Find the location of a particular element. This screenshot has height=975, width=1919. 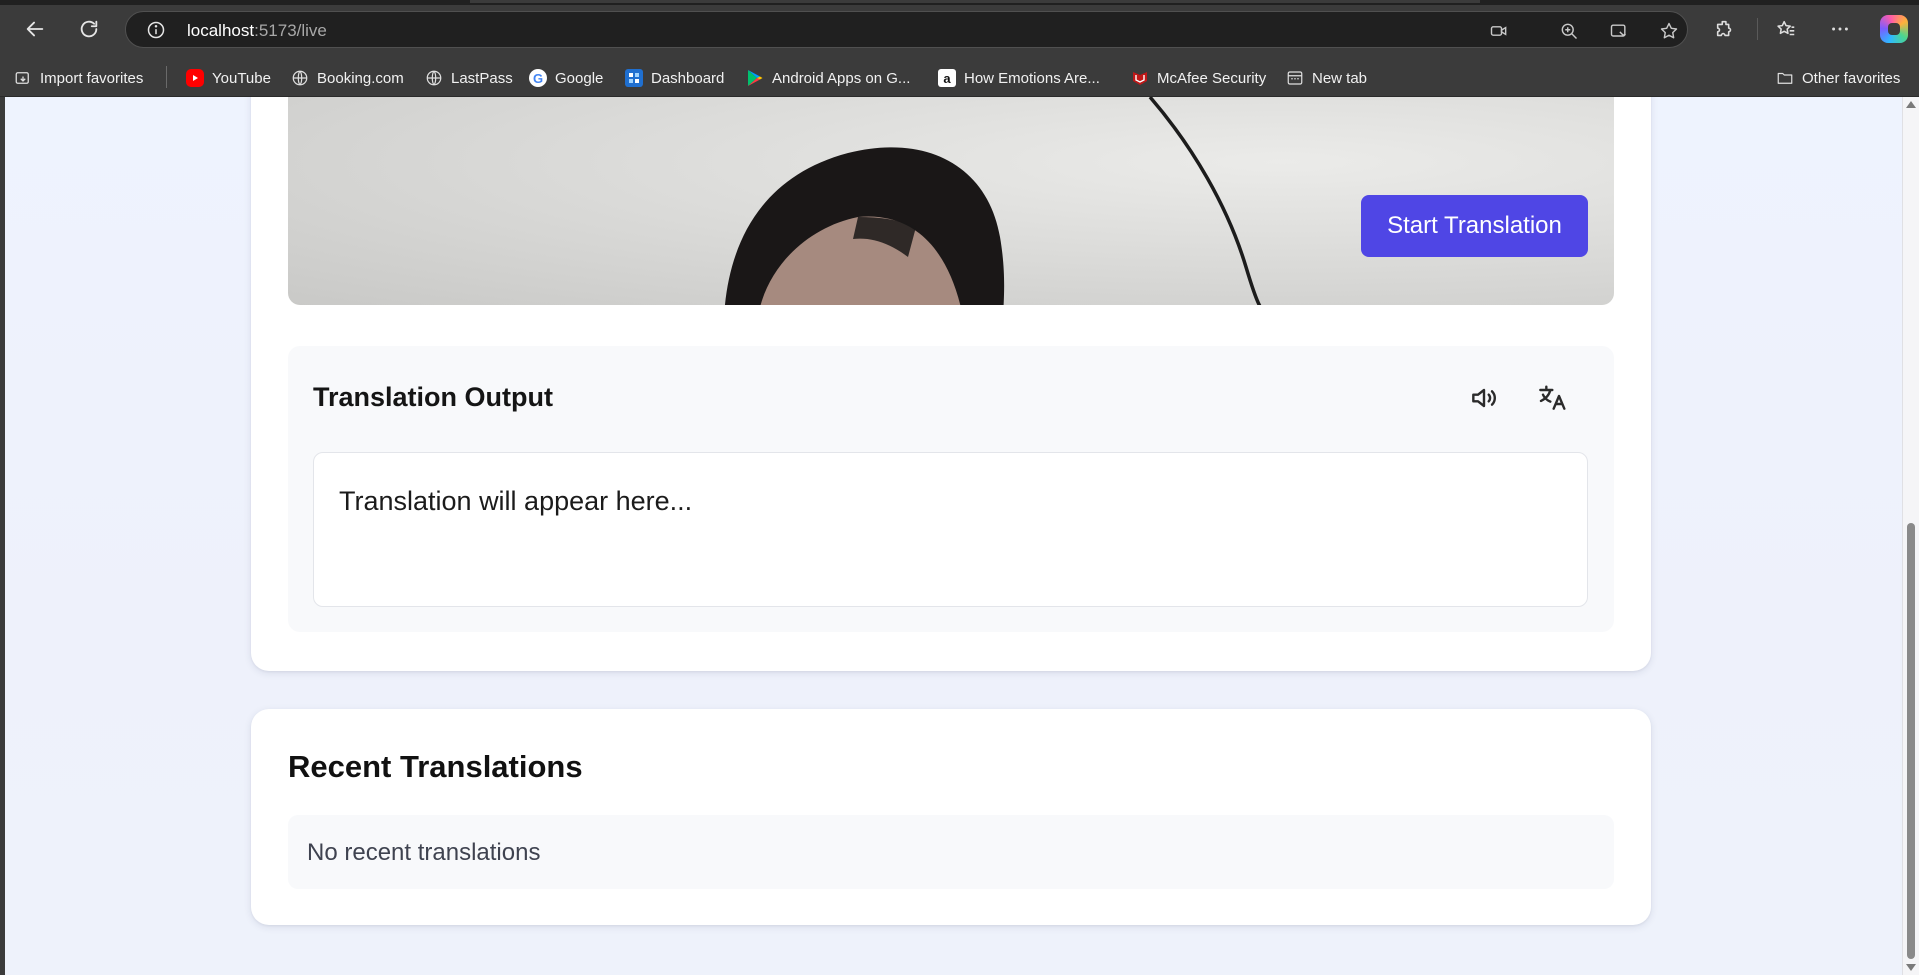

url-text: localhost:5173/live is located at coordinates (257, 31).